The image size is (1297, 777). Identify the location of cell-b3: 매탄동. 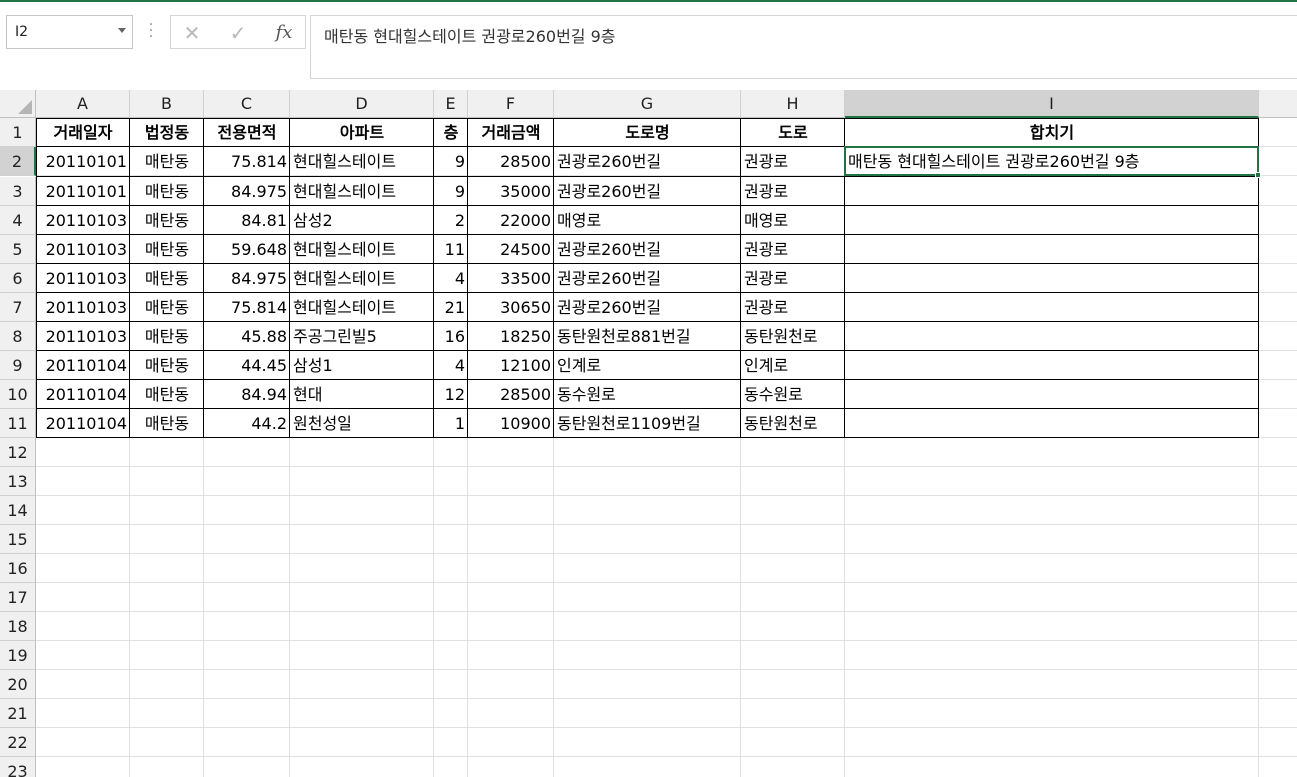
(167, 191).